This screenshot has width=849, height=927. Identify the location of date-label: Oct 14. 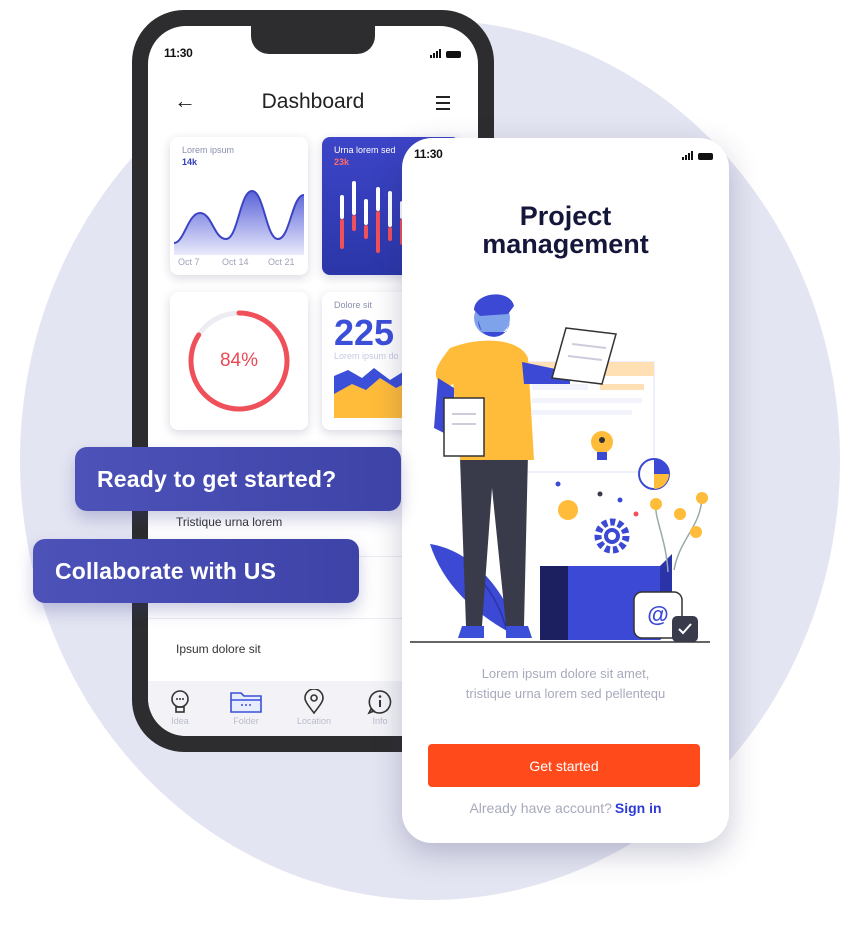
(235, 262).